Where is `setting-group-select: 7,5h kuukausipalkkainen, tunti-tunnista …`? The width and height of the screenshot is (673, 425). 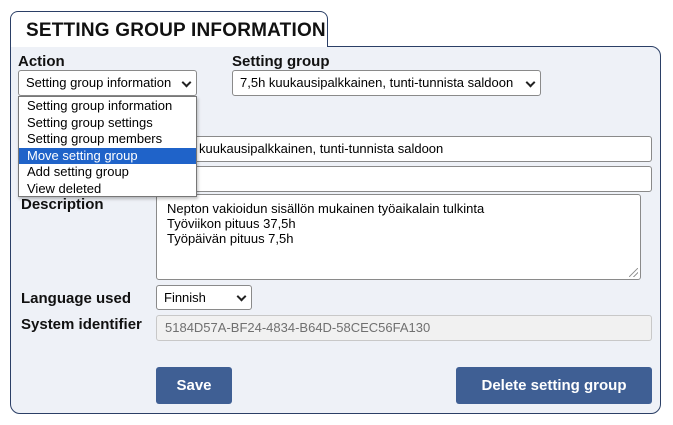
setting-group-select: 7,5h kuukausipalkkainen, tunti-tunnista … is located at coordinates (386, 83).